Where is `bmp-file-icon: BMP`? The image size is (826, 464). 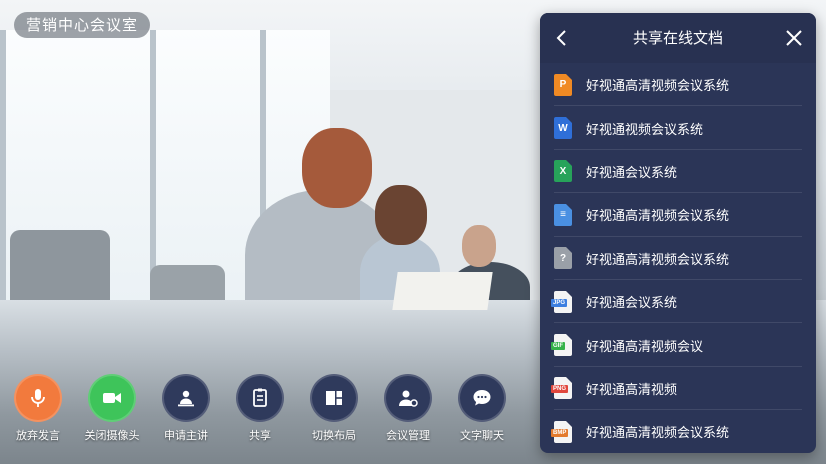
bmp-file-icon: BMP is located at coordinates (561, 431).